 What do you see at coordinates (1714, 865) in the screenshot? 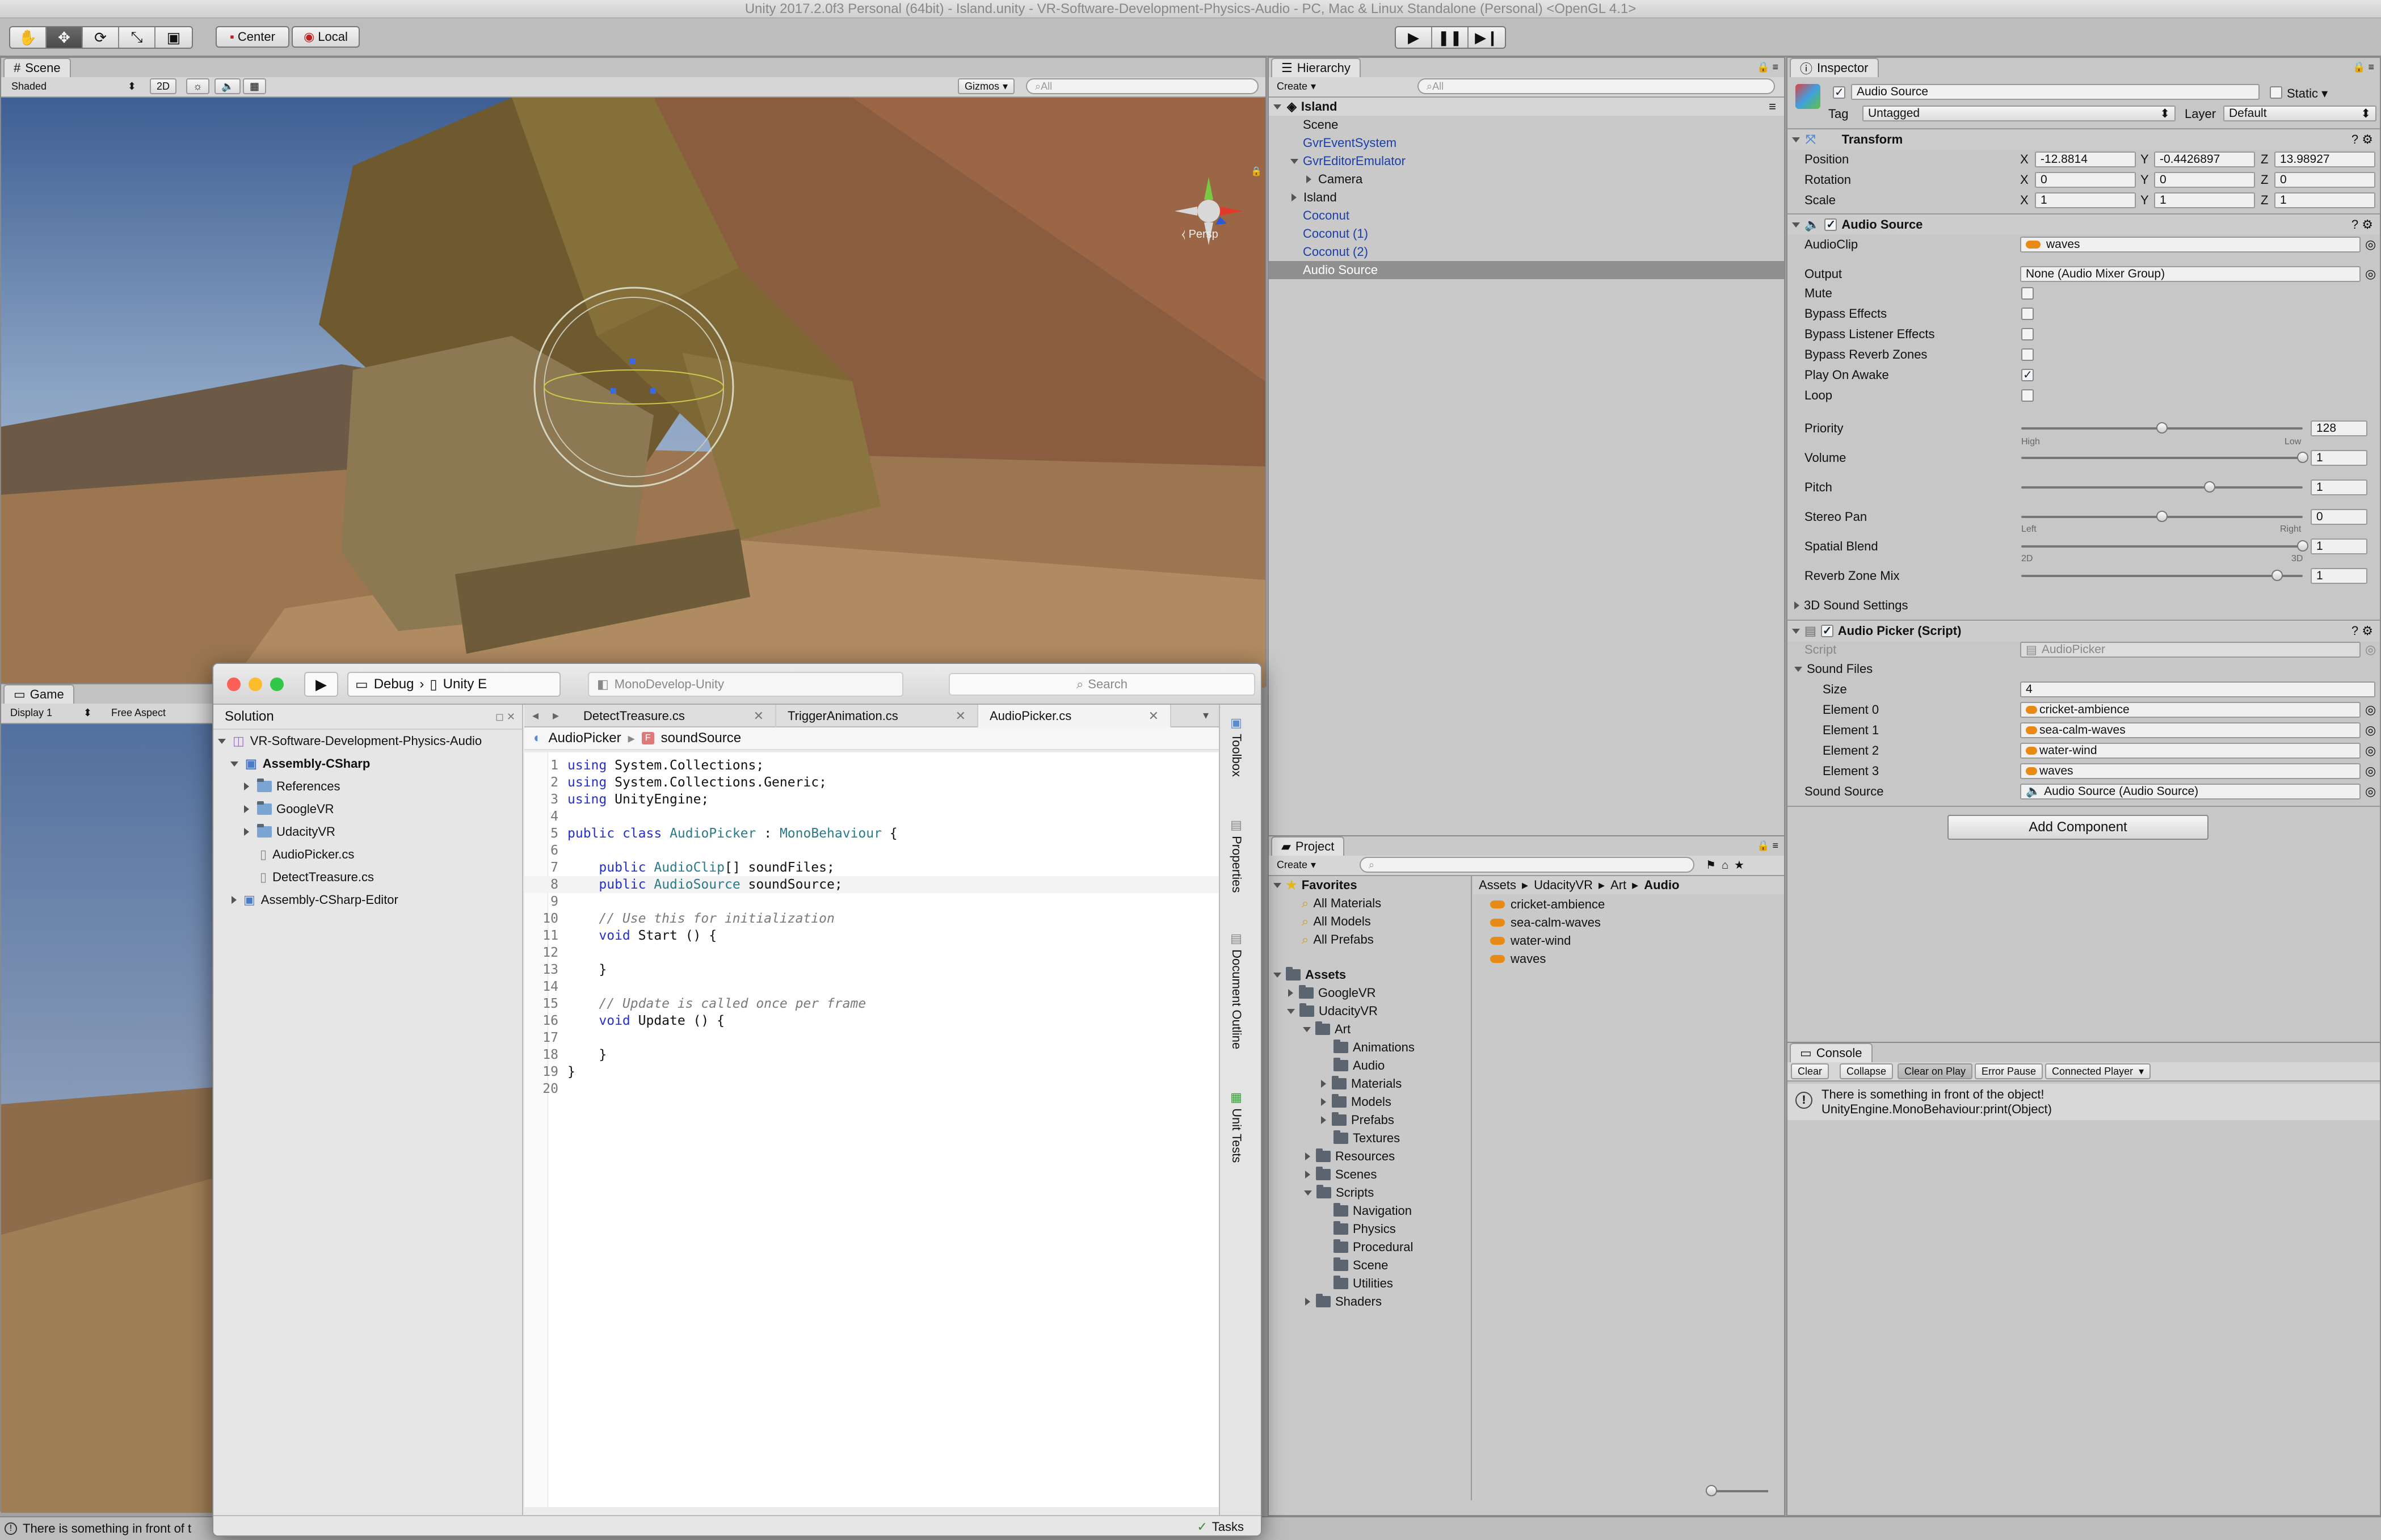
I see `filter-type-icon: ⚑` at bounding box center [1714, 865].